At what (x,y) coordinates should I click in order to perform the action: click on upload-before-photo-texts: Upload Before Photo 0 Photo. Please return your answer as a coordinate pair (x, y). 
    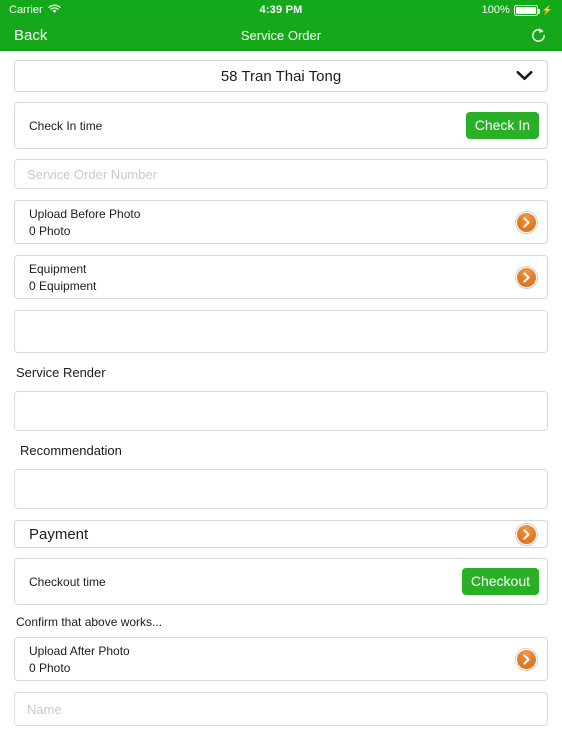
    Looking at the image, I should click on (84, 222).